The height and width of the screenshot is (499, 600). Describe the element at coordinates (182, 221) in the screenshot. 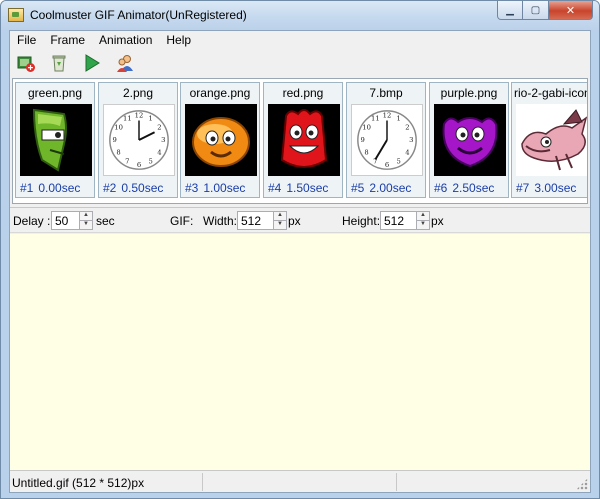

I see `gif-label: GIF:` at that location.